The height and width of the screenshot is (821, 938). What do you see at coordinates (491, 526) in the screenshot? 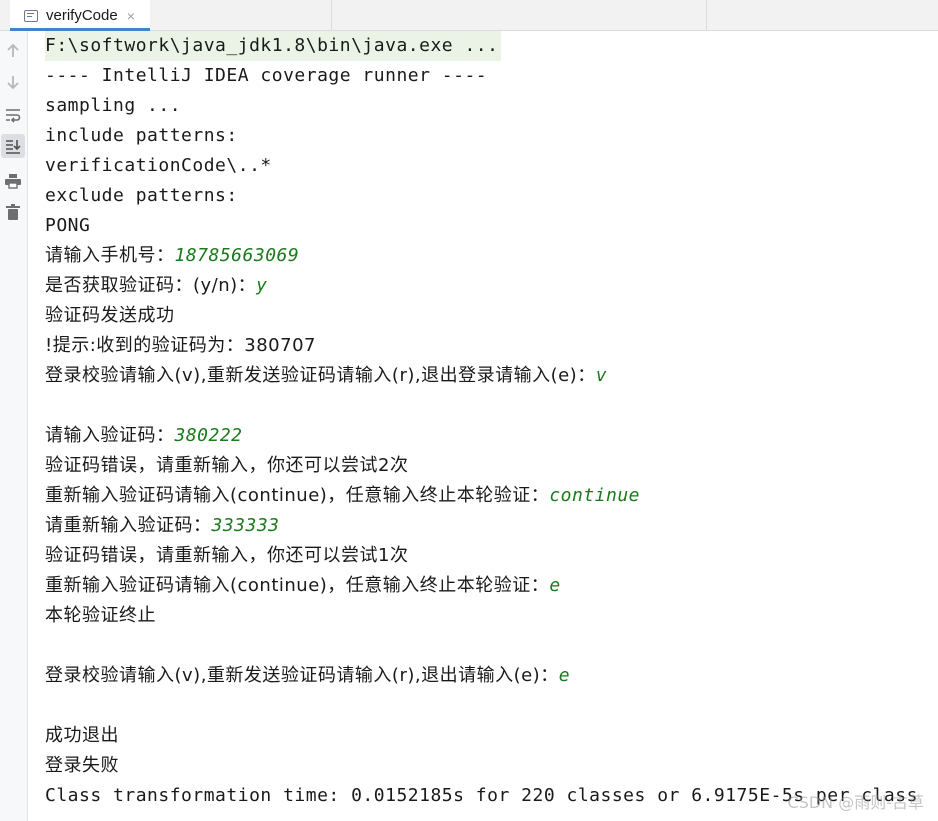
I see `console-line: 请重新输入验证码：333333` at bounding box center [491, 526].